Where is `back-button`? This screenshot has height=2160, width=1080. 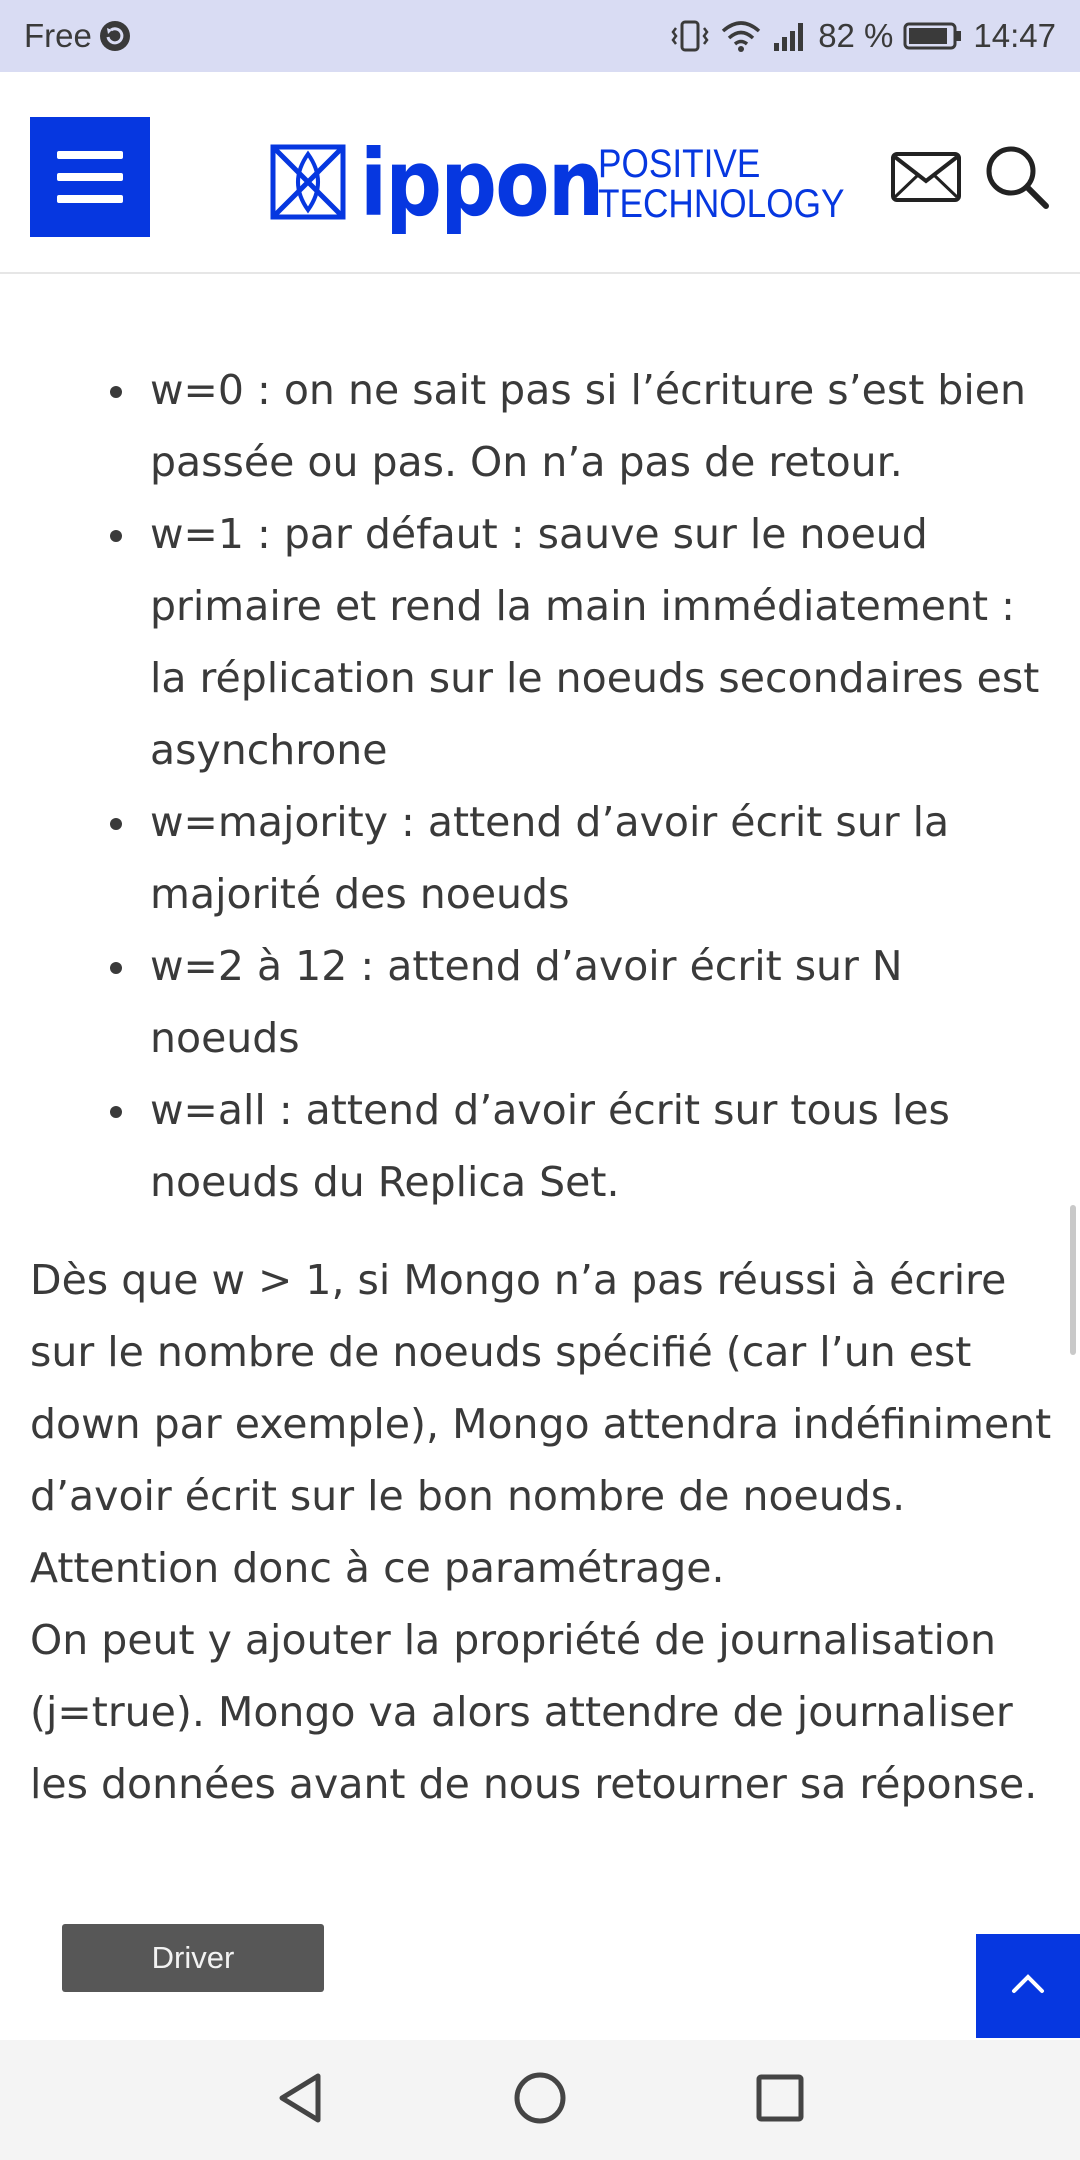
back-button is located at coordinates (300, 2100).